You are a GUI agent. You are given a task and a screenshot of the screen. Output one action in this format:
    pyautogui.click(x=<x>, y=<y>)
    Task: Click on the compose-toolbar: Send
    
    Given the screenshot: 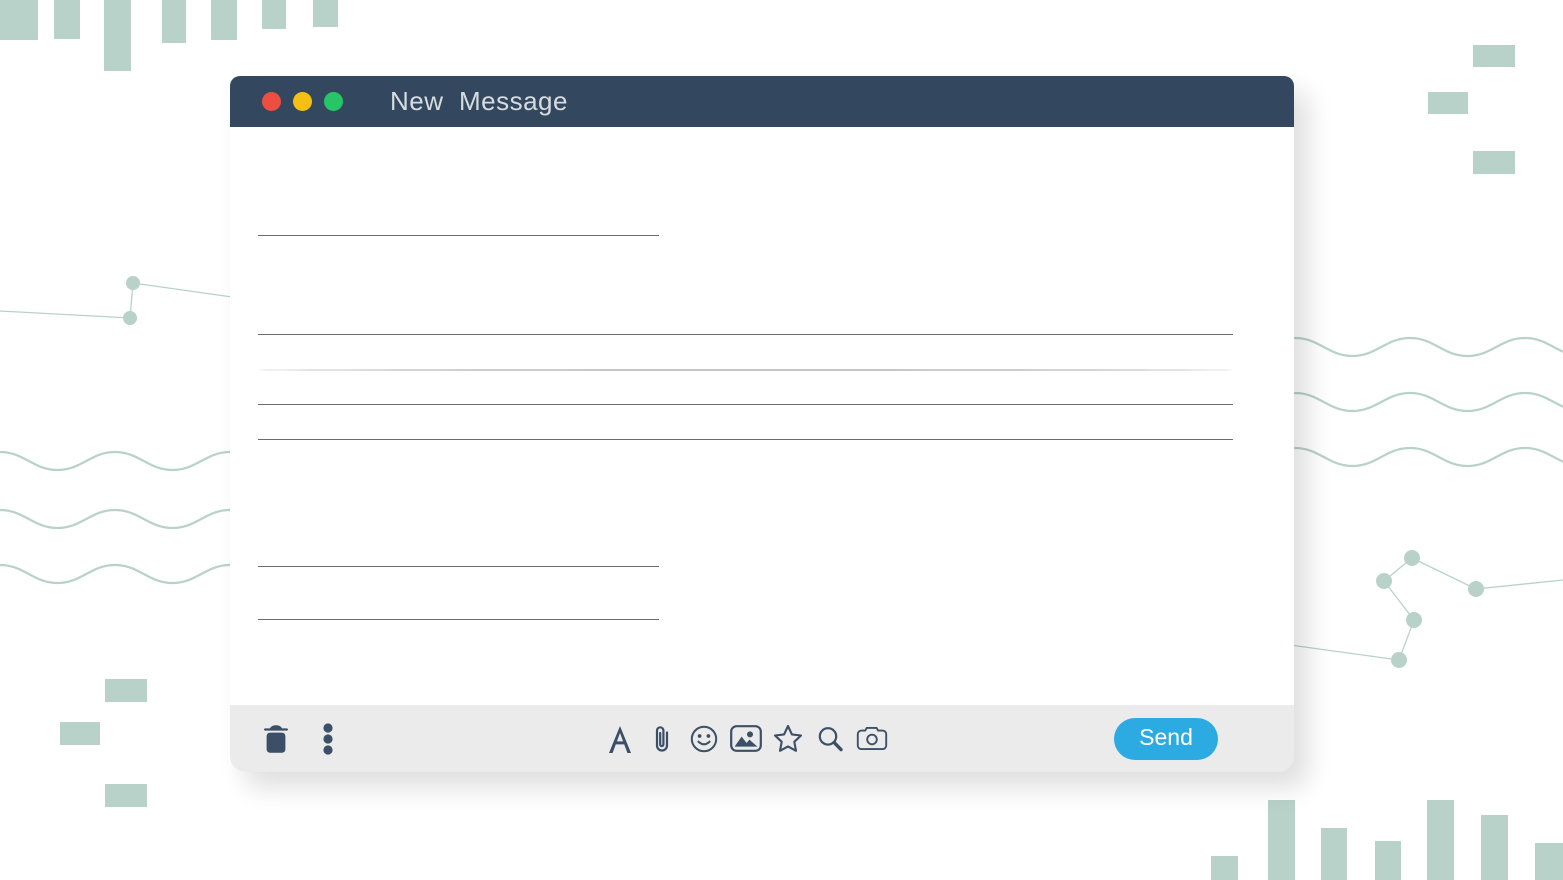 What is the action you would take?
    pyautogui.click(x=762, y=738)
    